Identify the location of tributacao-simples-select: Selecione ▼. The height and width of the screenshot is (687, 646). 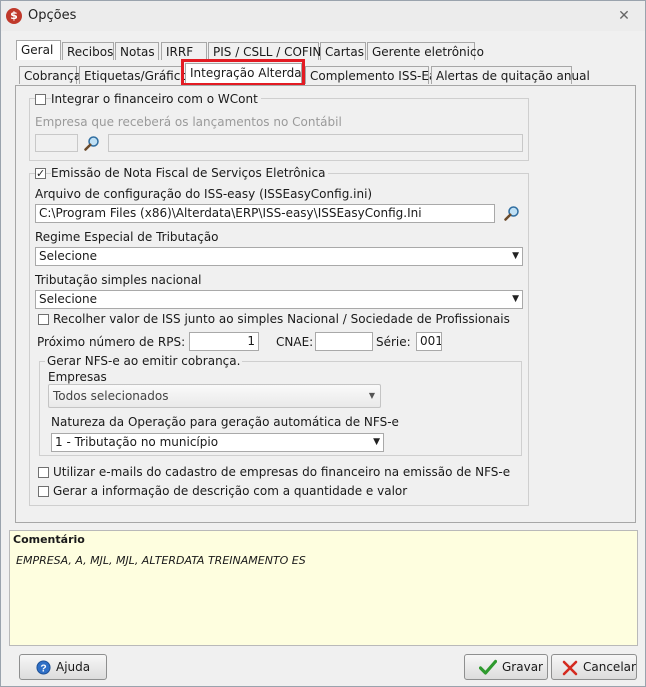
(279, 299).